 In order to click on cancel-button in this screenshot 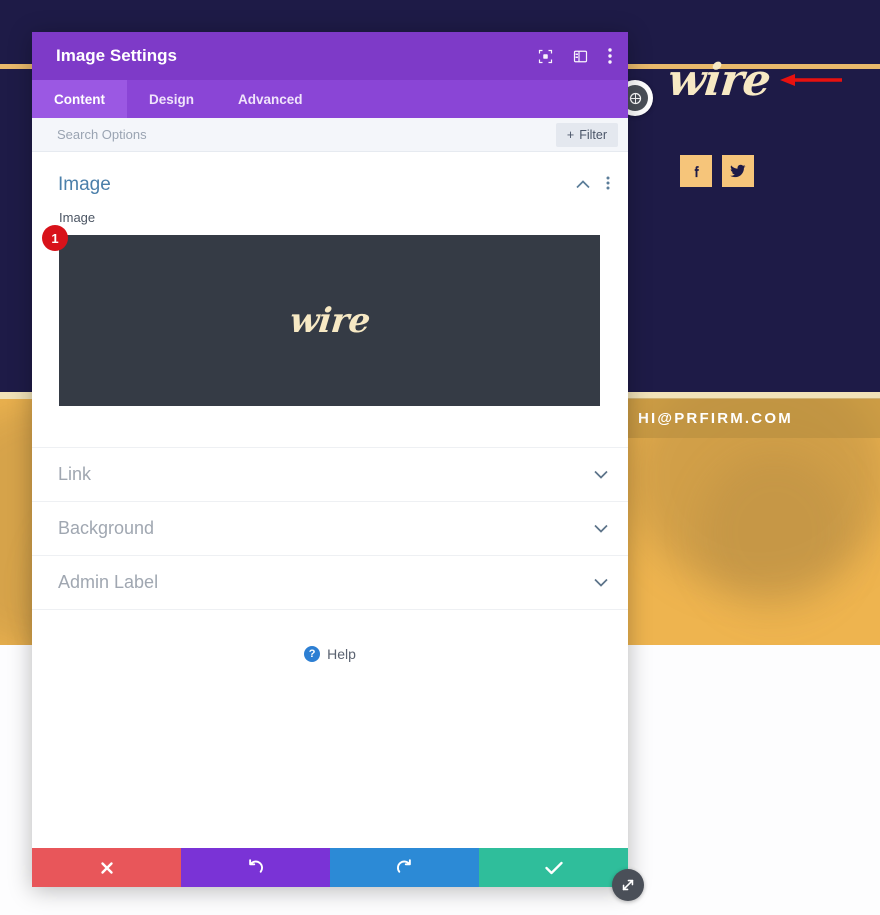, I will do `click(106, 867)`.